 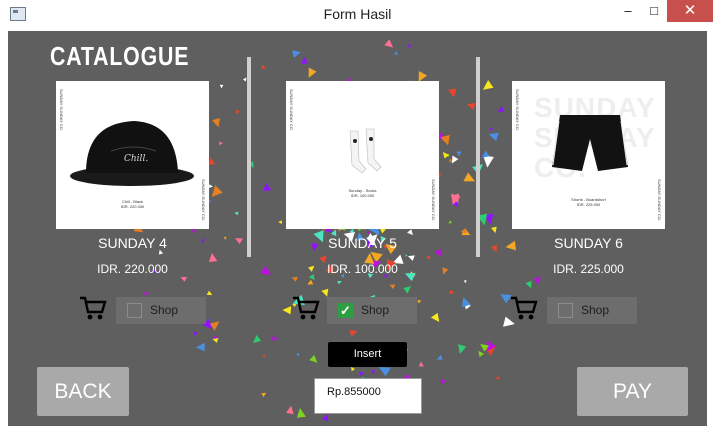 I want to click on total-field: Rp.855000, so click(x=368, y=396).